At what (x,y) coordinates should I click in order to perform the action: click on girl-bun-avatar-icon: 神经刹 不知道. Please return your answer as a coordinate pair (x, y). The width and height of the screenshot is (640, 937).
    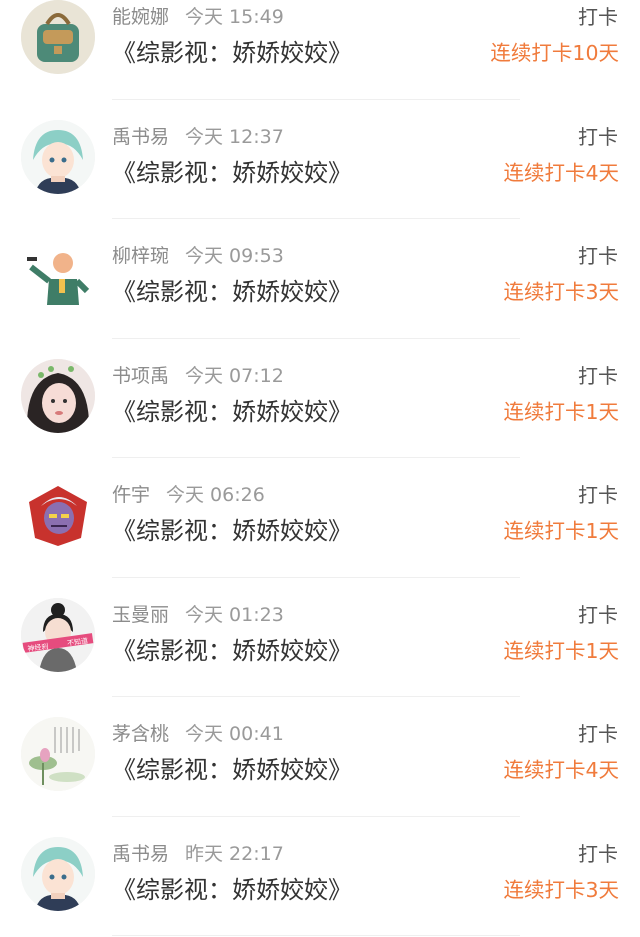
    Looking at the image, I should click on (58, 634).